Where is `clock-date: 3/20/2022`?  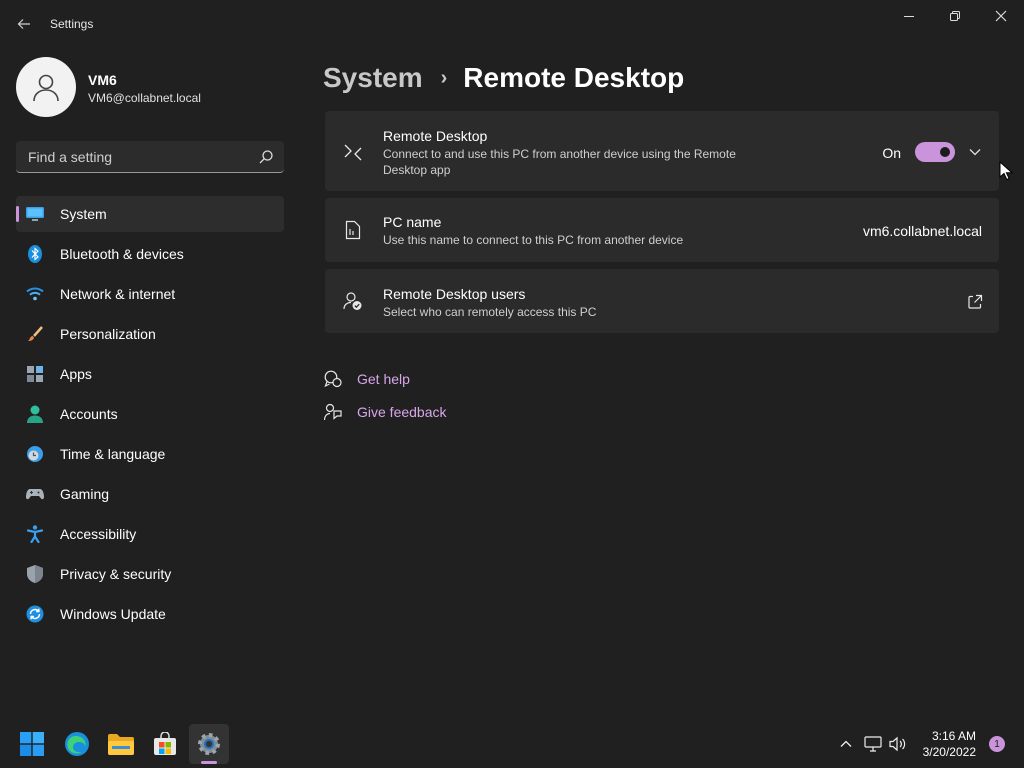
clock-date: 3/20/2022 is located at coordinates (949, 752).